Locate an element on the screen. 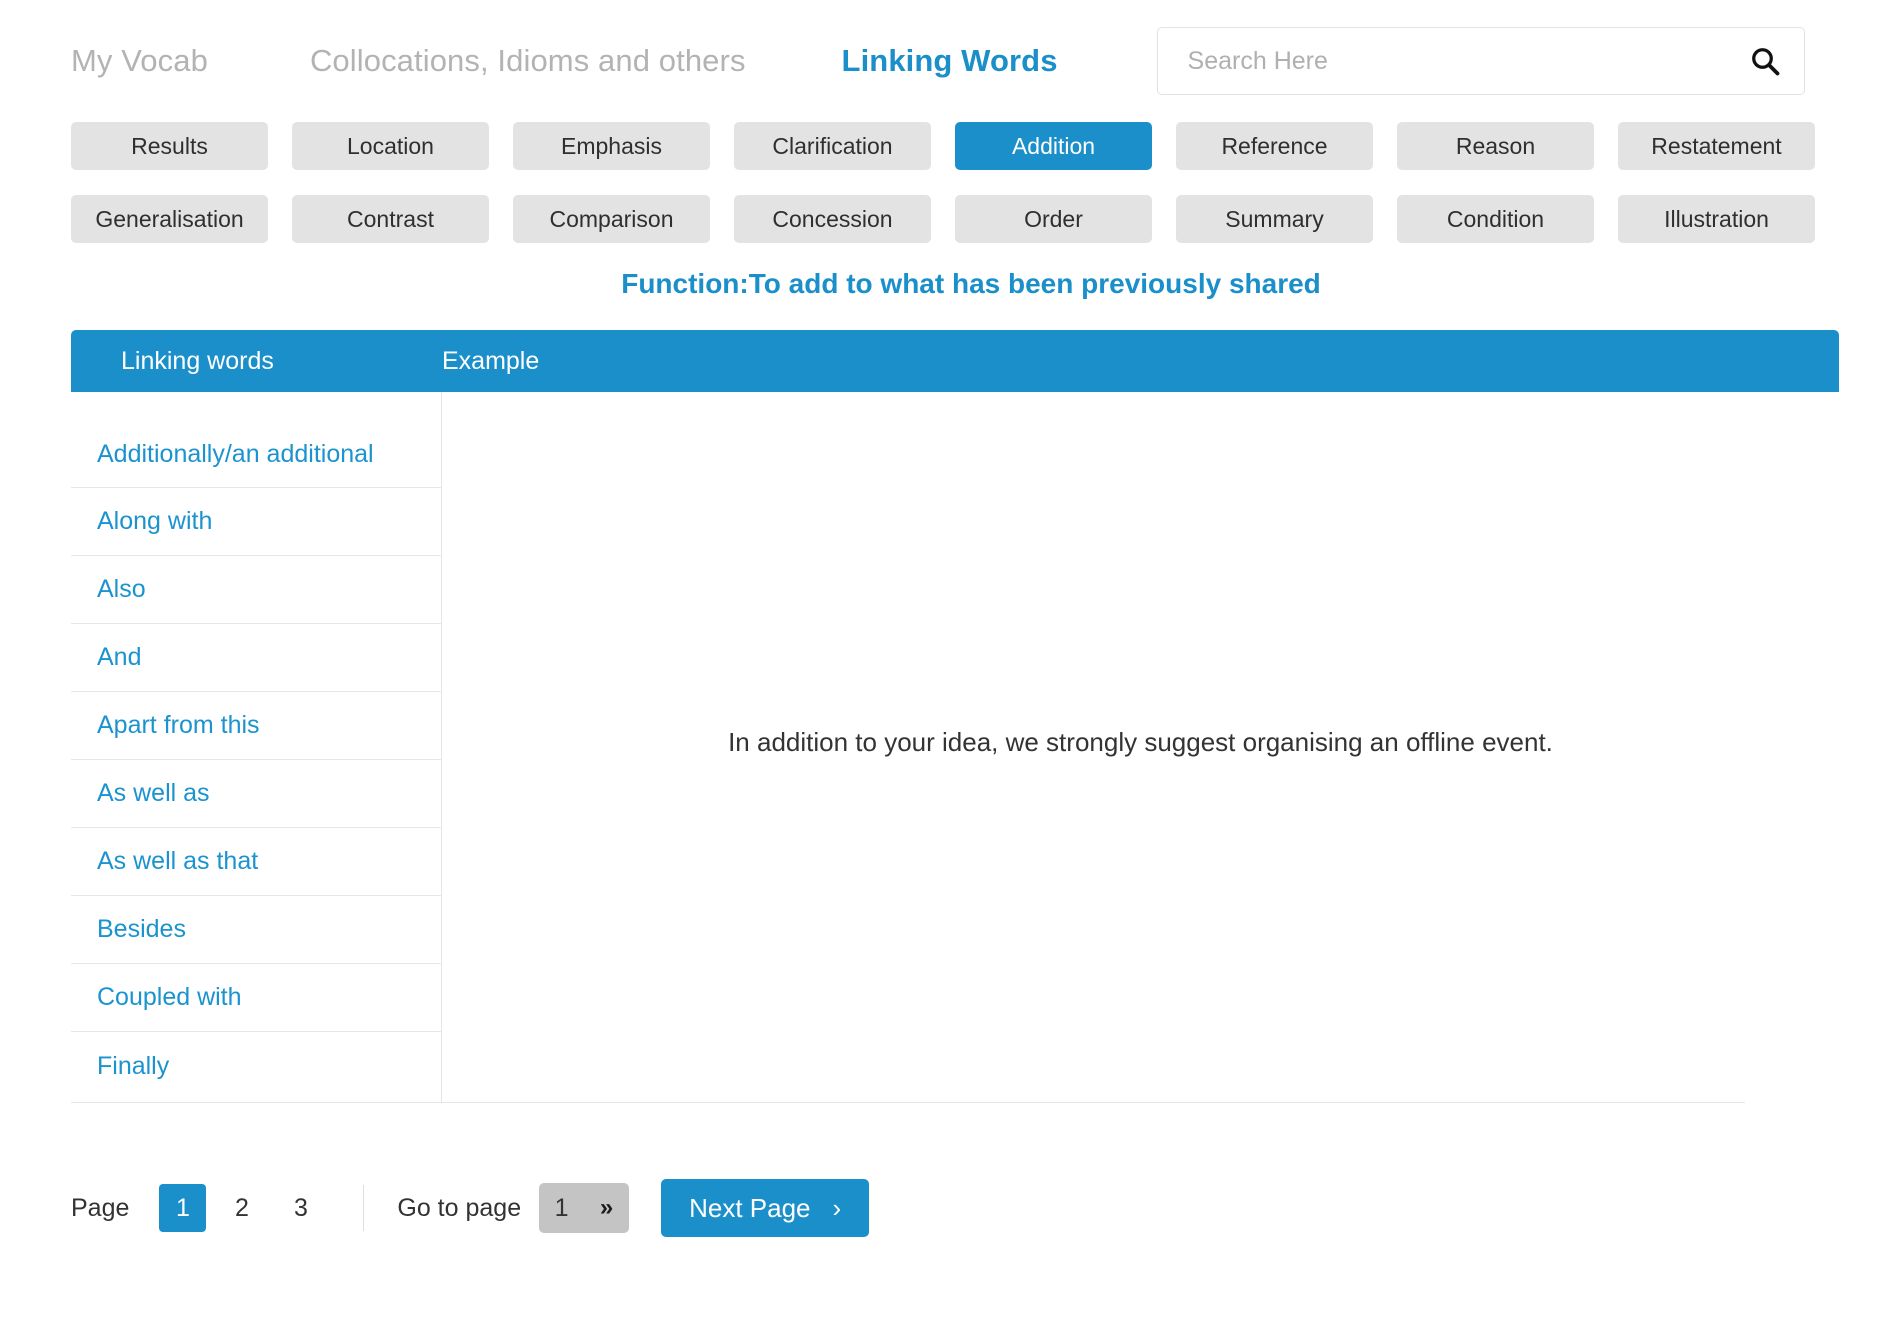 This screenshot has height=1338, width=1902. search-box is located at coordinates (1480, 61).